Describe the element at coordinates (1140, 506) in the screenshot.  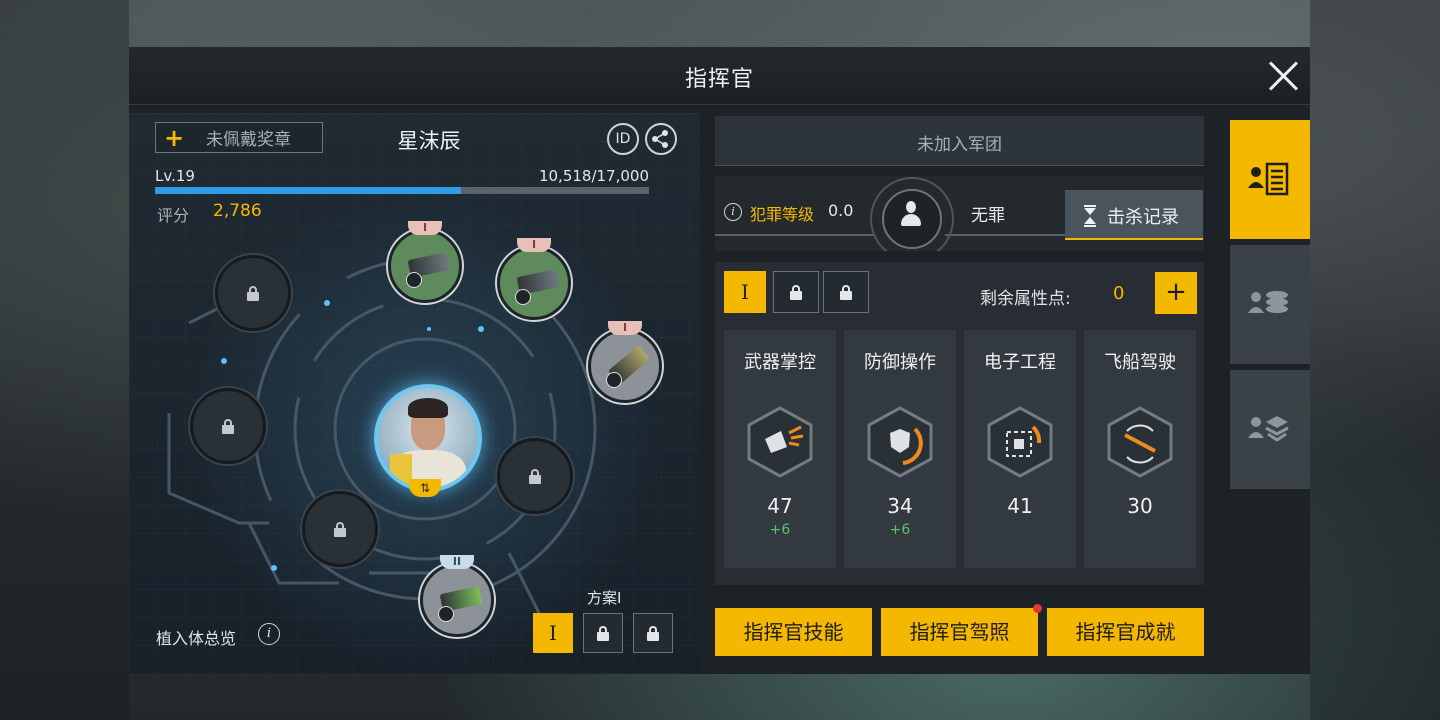
I see `attribute-value: 30` at that location.